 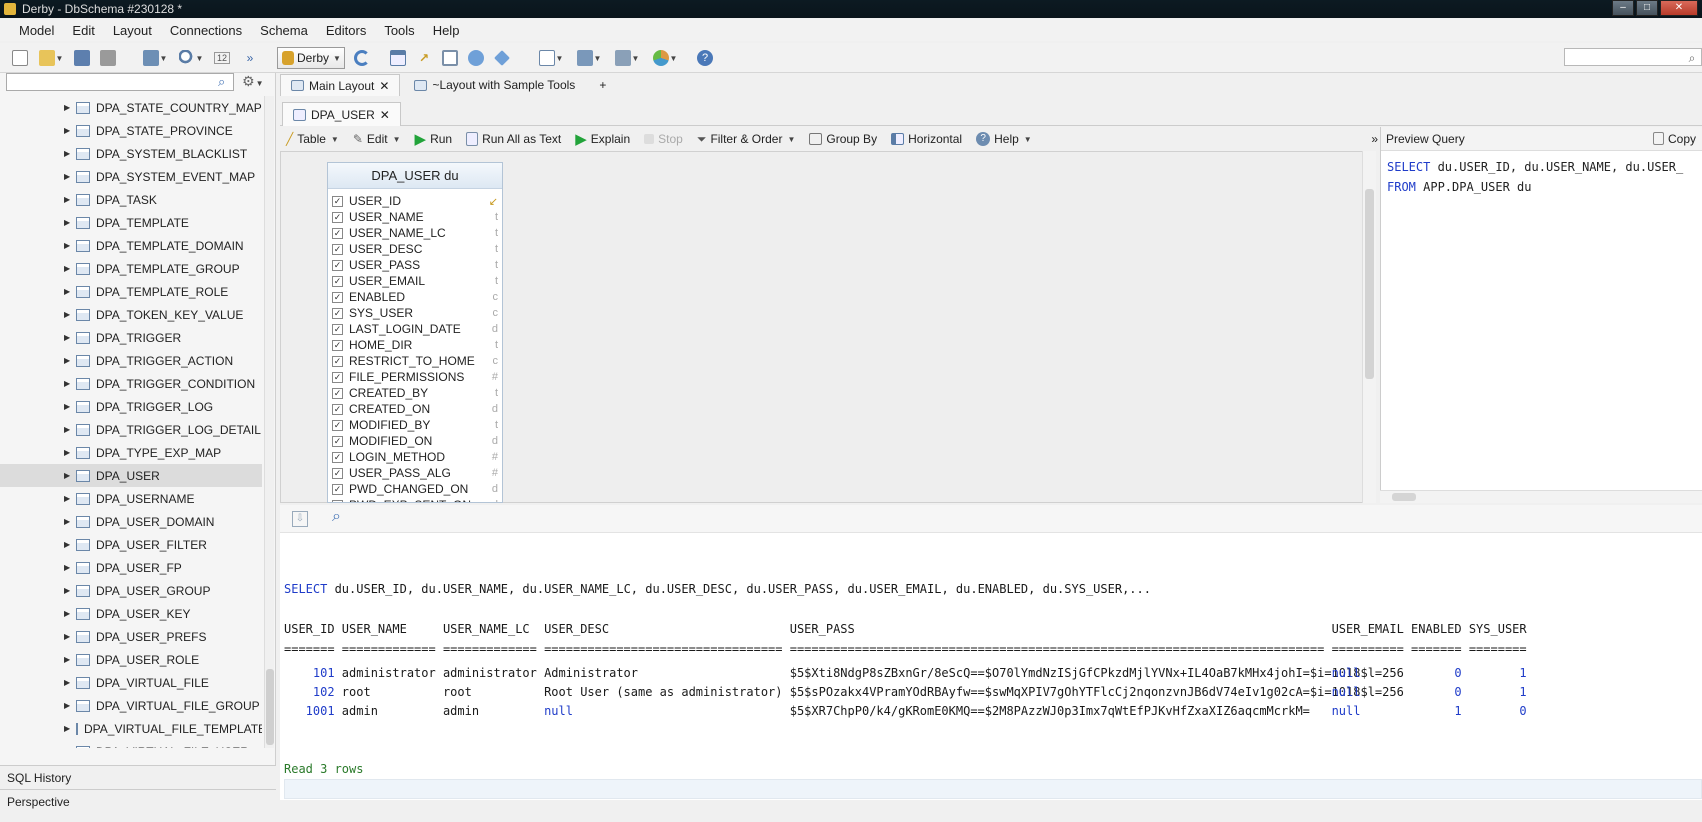 What do you see at coordinates (1369, 284) in the screenshot?
I see `canvas-scroll-thumb` at bounding box center [1369, 284].